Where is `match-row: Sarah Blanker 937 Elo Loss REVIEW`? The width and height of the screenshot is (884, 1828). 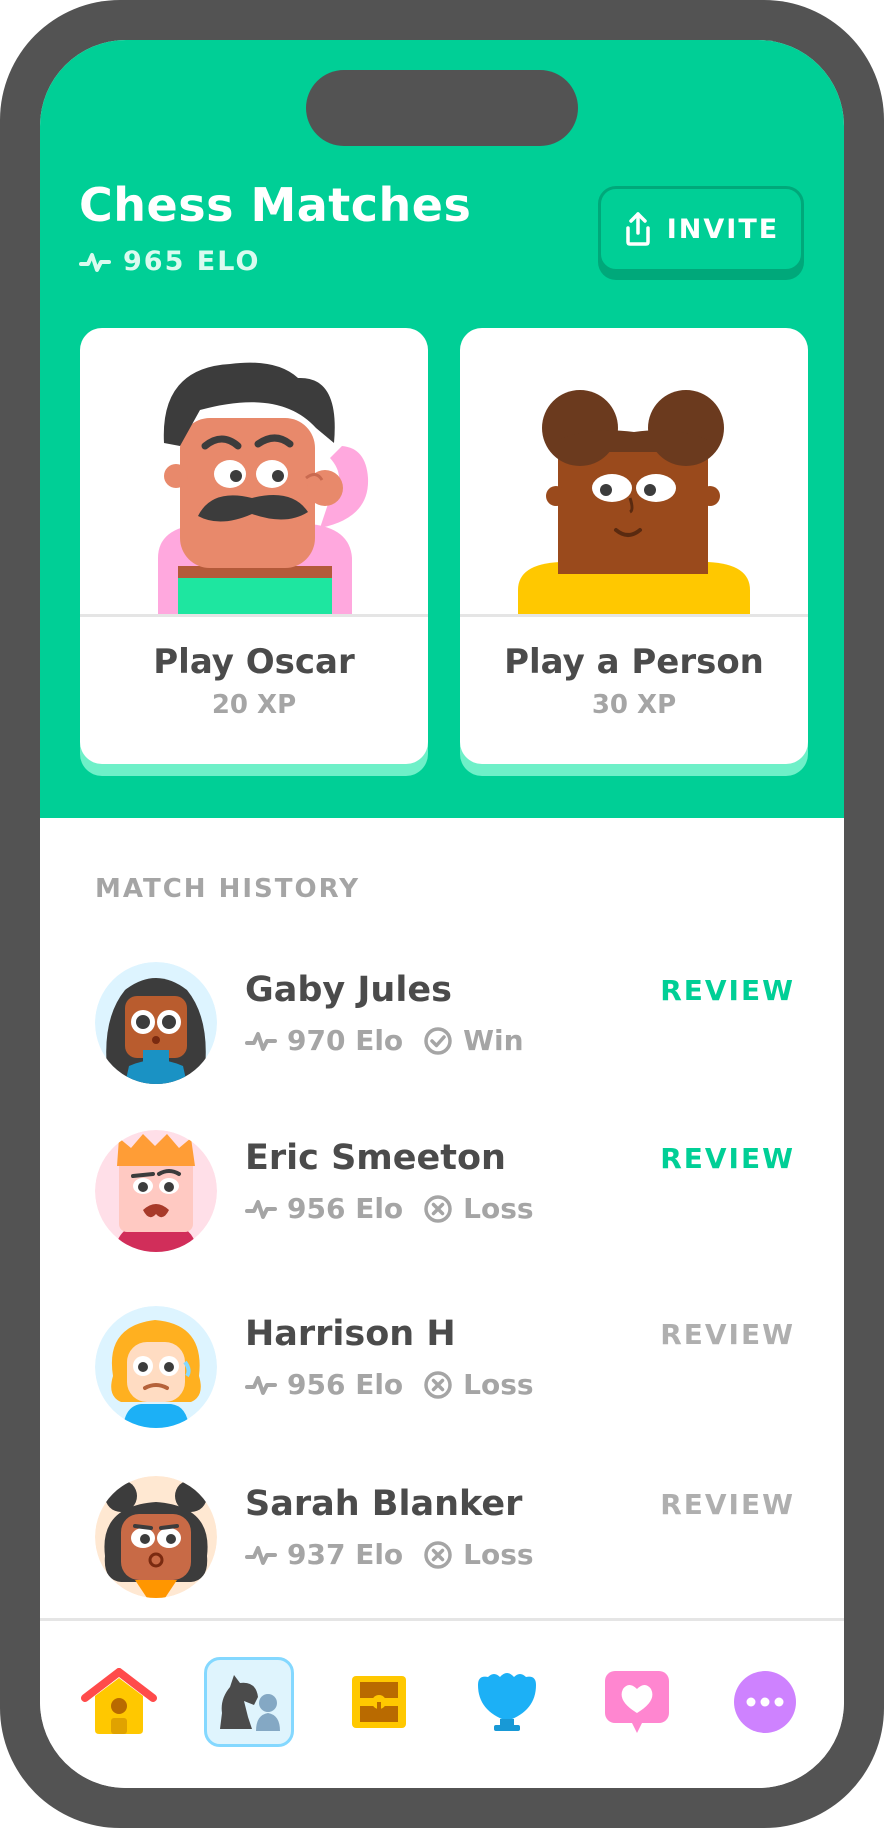
match-row: Sarah Blanker 937 Elo Loss REVIEW is located at coordinates (445, 1541).